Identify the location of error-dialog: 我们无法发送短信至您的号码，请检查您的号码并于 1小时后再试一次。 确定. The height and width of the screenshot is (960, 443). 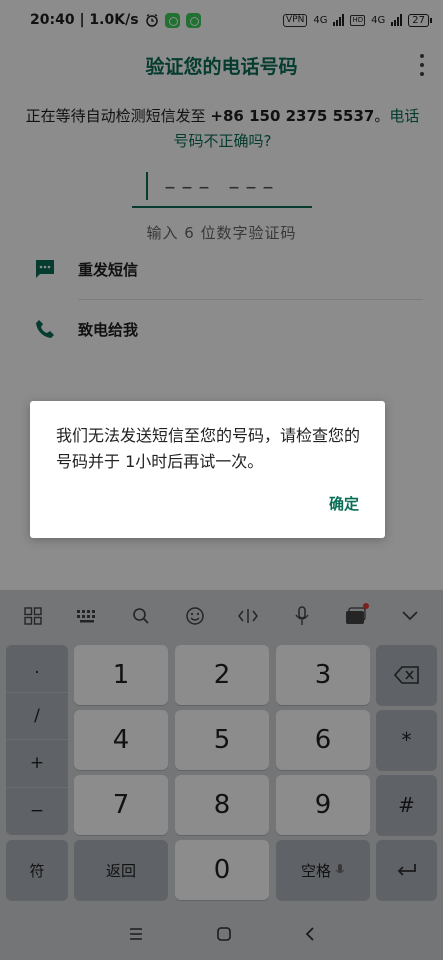
(207, 469).